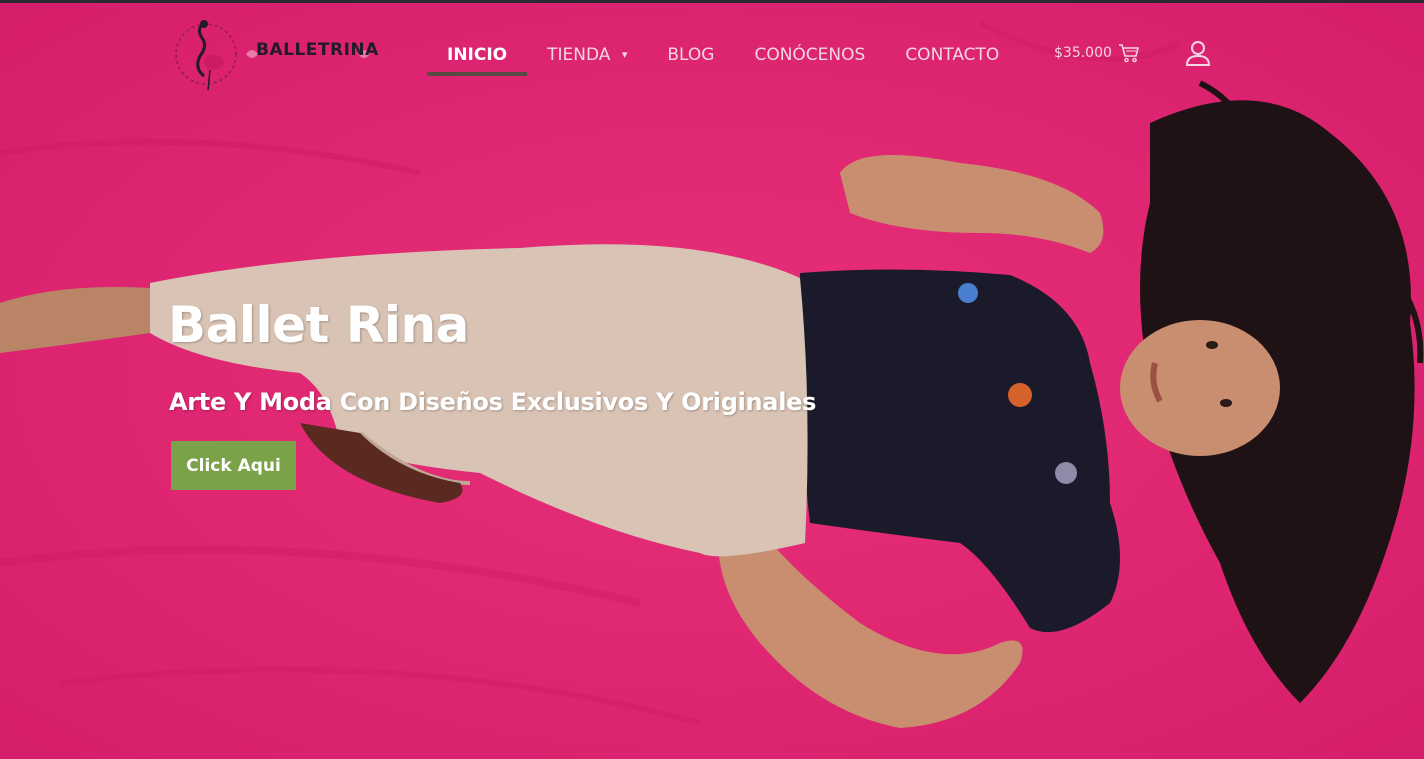  I want to click on nav-item-inicio: INICIO, so click(477, 57).